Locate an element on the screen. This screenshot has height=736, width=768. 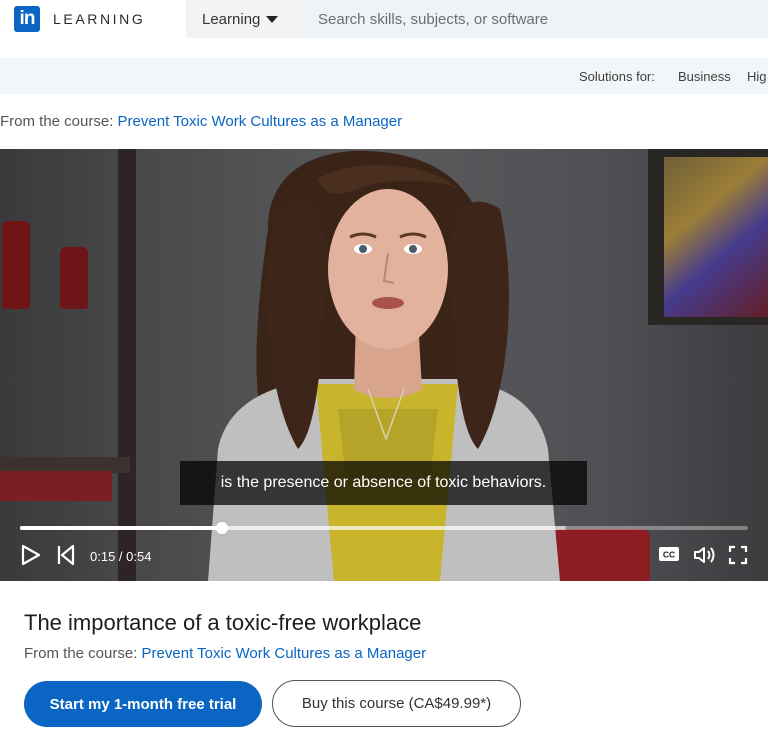
linkedin-learning-logo: in LEARNING is located at coordinates (79, 19).